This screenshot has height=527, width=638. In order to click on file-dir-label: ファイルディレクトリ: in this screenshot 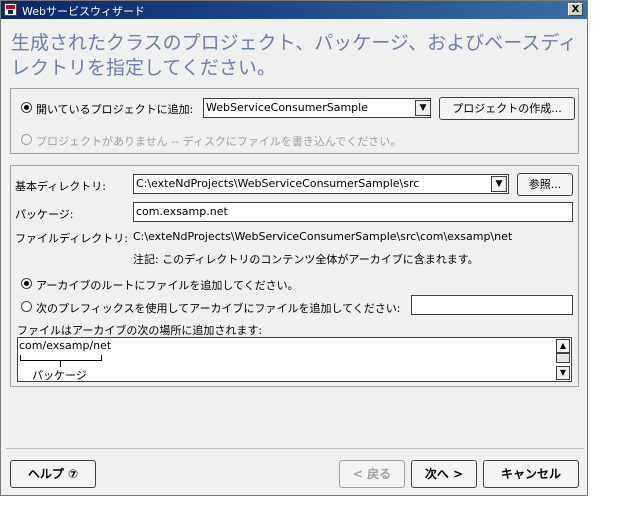, I will do `click(71, 238)`.